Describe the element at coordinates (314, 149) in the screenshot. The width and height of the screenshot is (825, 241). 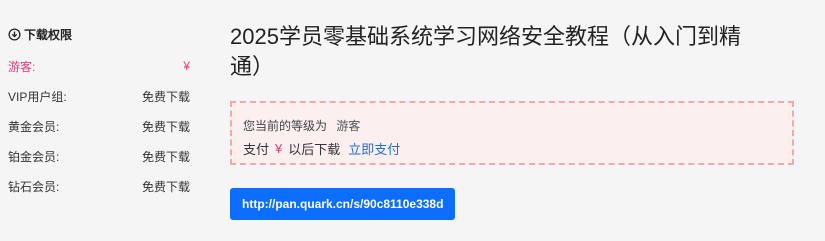
I see `pay-suffix: 以后下载` at that location.